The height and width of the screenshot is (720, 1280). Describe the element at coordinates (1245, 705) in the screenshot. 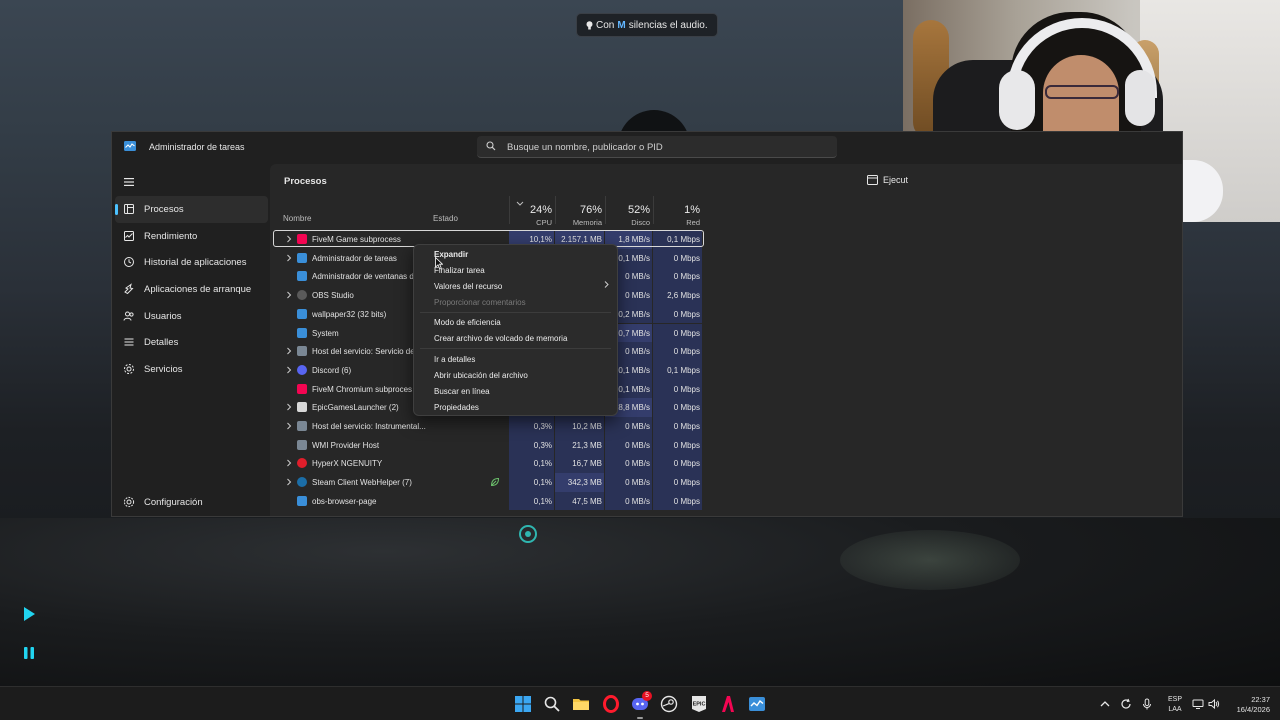

I see `system-clock: 22:37 16/4/2026` at that location.